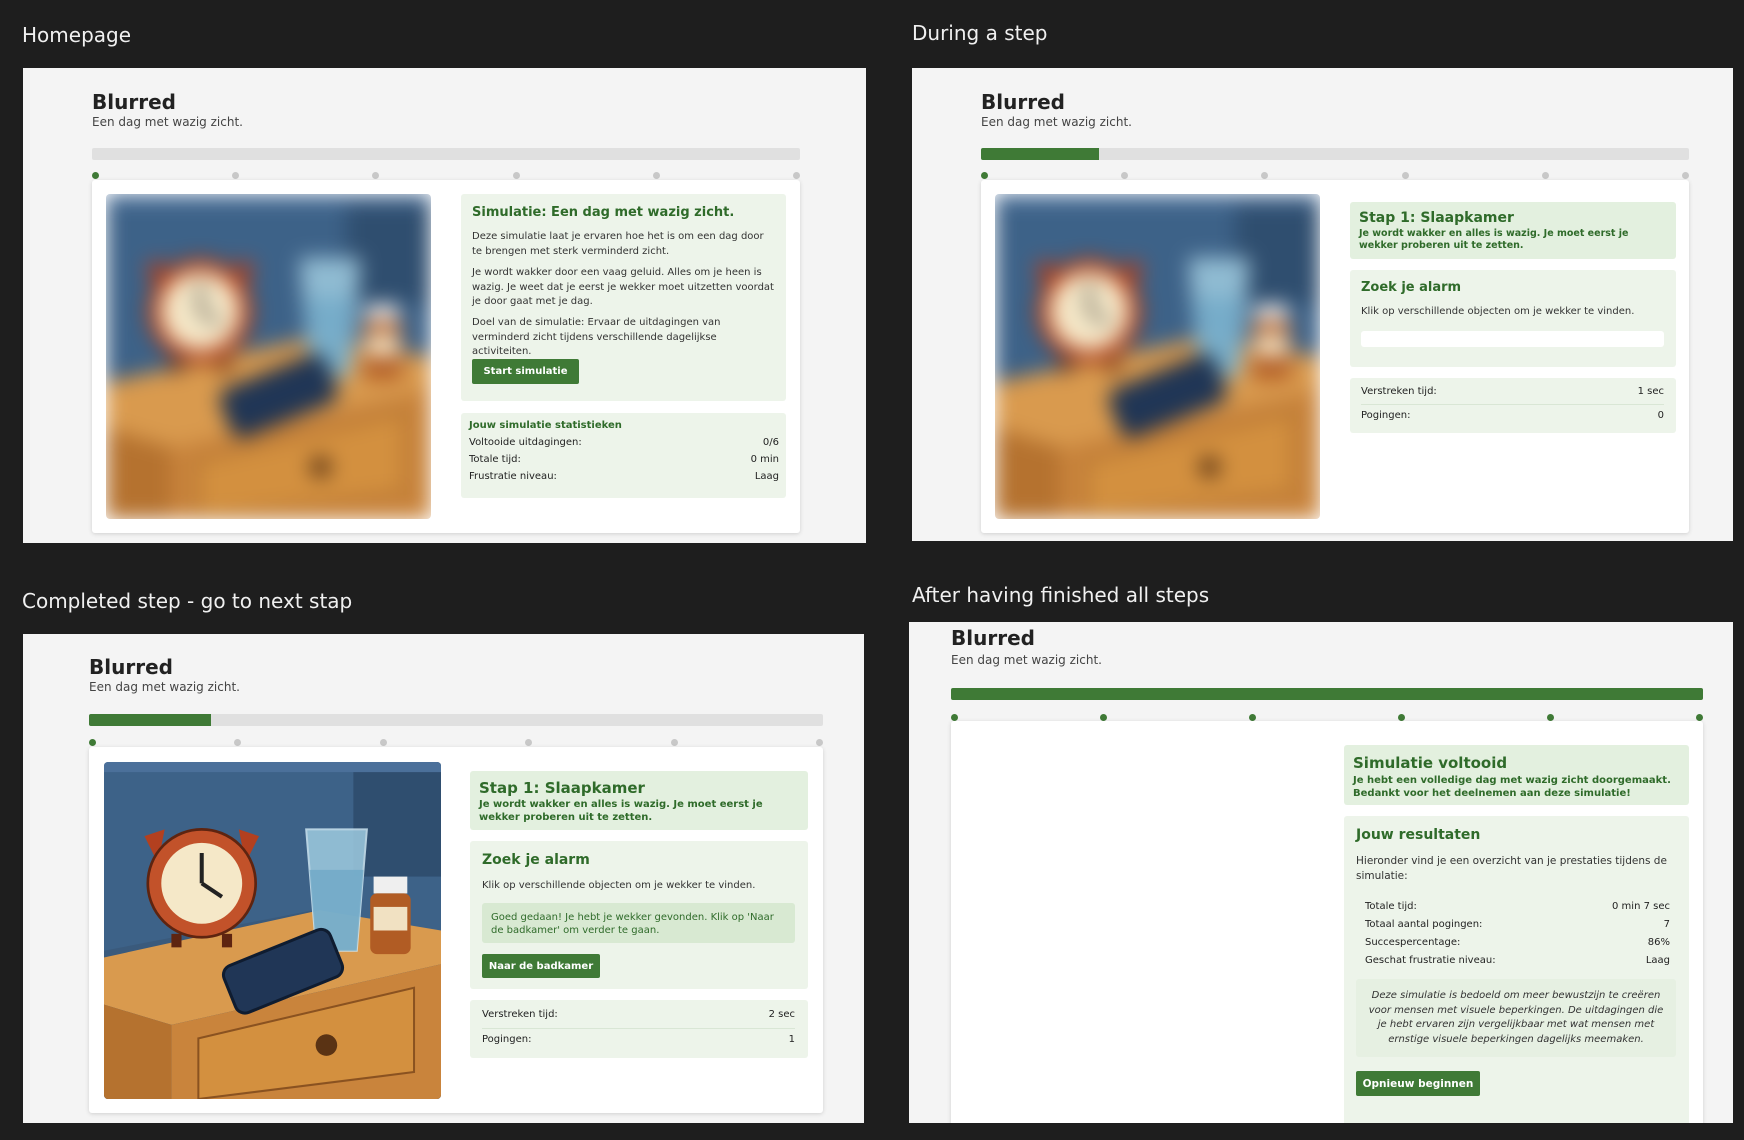 The height and width of the screenshot is (1140, 1744). What do you see at coordinates (1517, 946) in the screenshot?
I see `results-row: Succespercentage: 86%` at bounding box center [1517, 946].